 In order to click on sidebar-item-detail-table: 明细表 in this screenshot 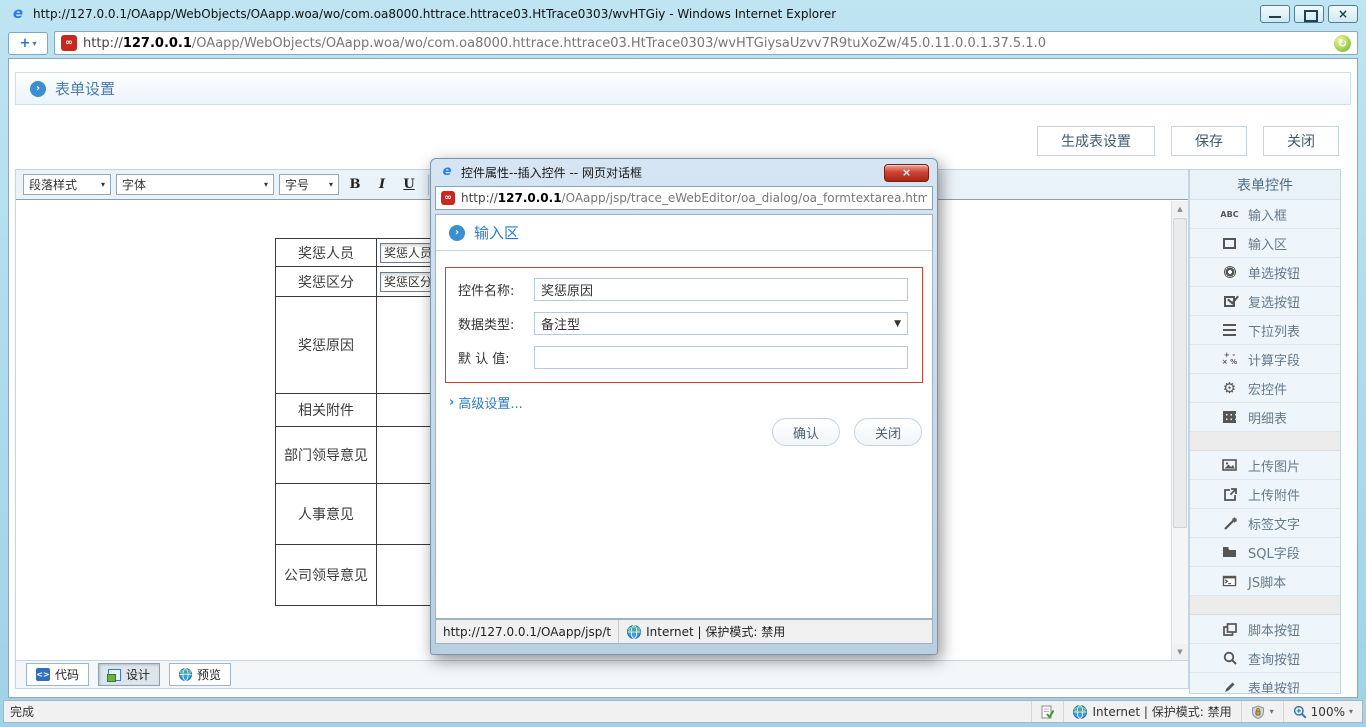, I will do `click(1265, 417)`.